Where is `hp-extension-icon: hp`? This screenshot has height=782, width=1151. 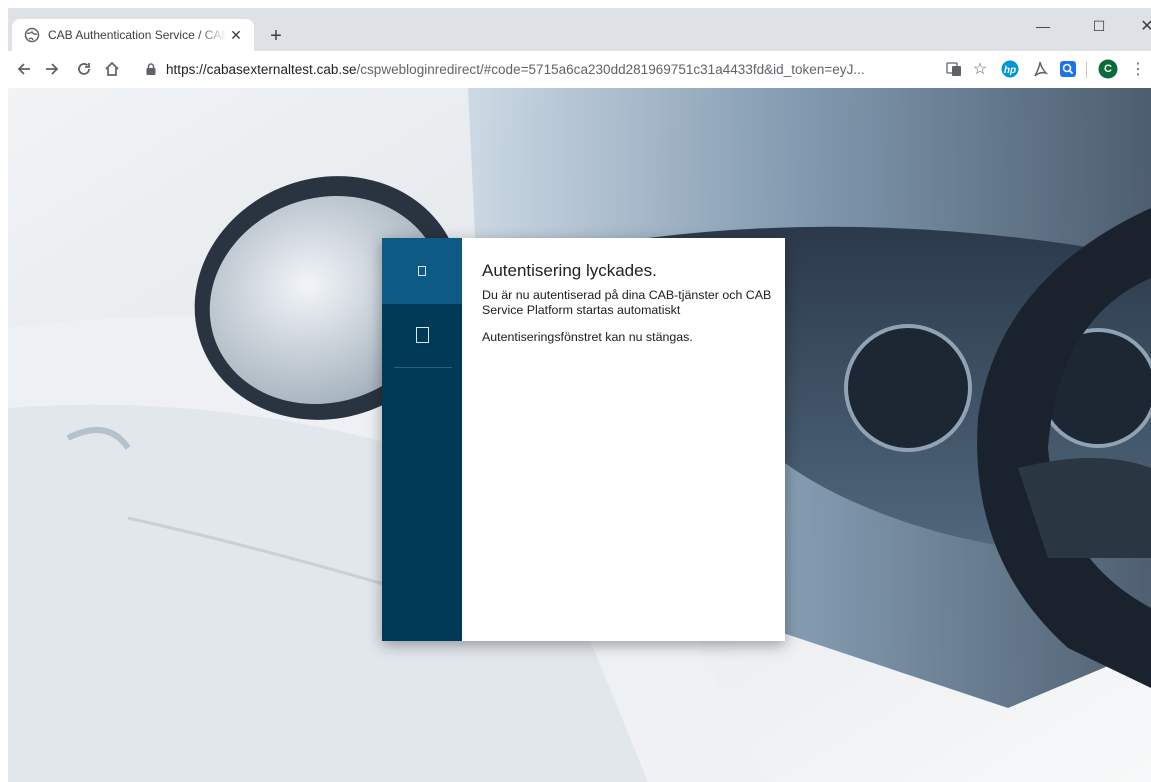 hp-extension-icon: hp is located at coordinates (1010, 69).